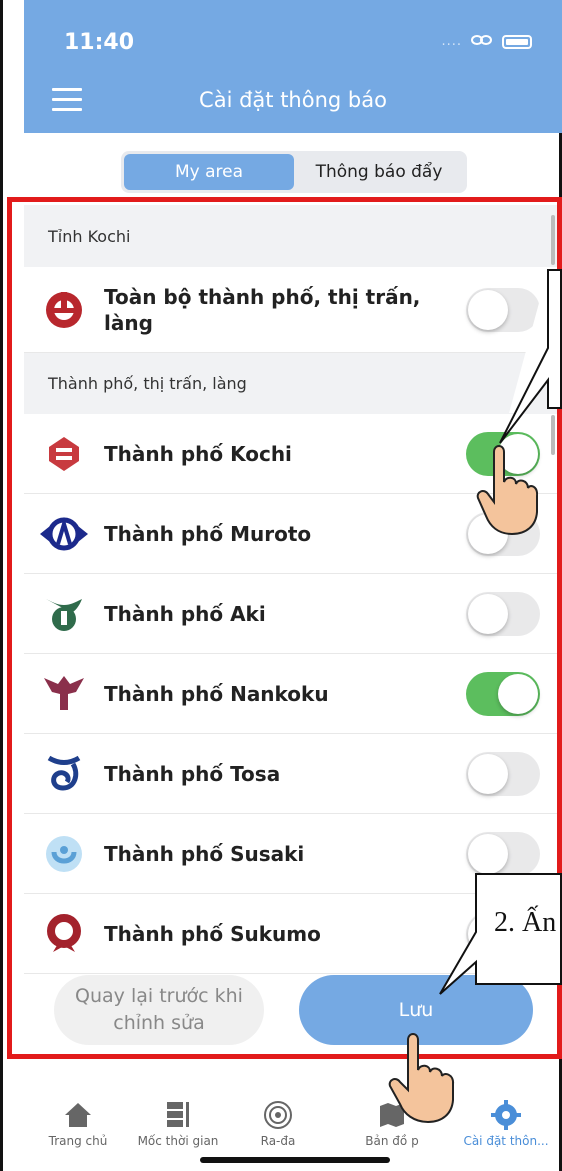 The image size is (562, 1171). I want to click on section-header-cities: Thành phố, thị trấn, làng, so click(291, 383).